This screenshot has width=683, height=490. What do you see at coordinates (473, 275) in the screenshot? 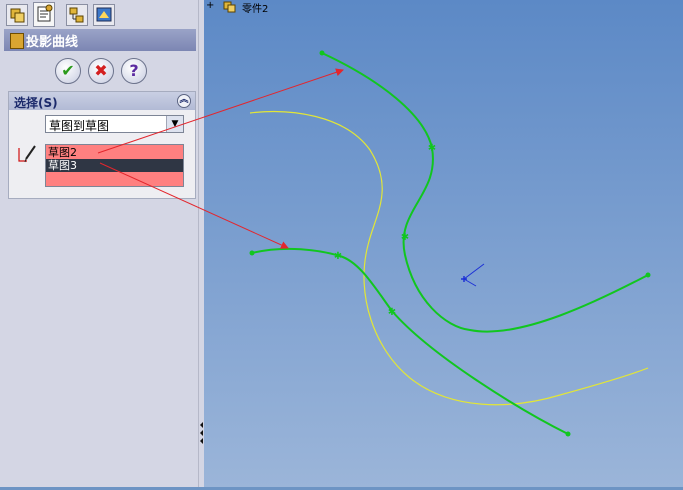
I see `triad-icon` at bounding box center [473, 275].